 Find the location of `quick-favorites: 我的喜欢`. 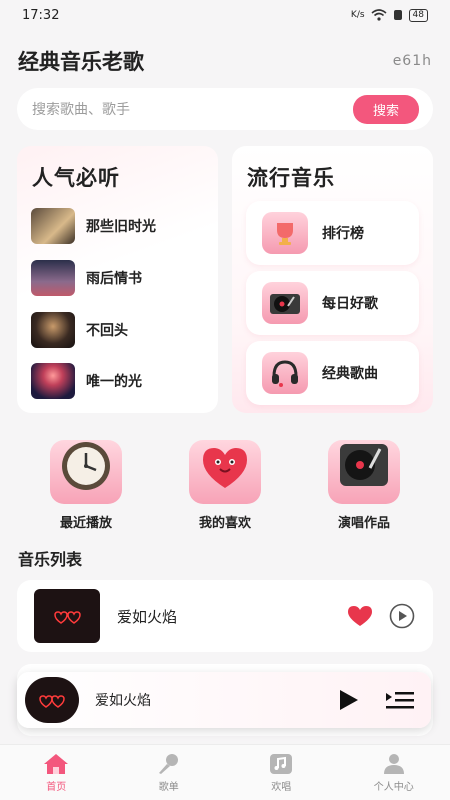

quick-favorites: 我的喜欢 is located at coordinates (225, 485).